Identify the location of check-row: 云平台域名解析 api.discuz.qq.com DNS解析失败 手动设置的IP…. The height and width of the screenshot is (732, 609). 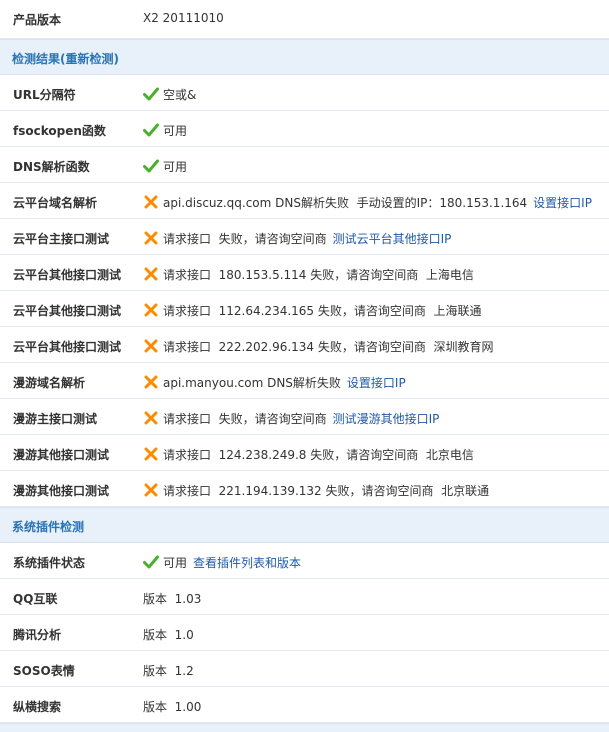
(304, 201).